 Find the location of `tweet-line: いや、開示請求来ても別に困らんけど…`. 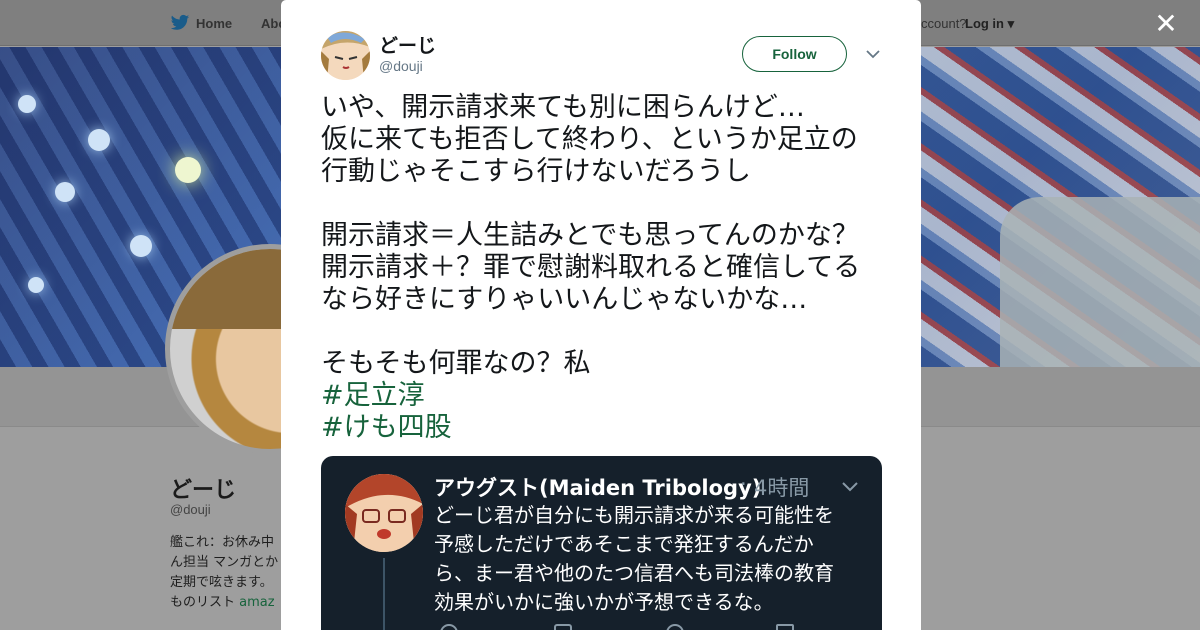

tweet-line: いや、開示請求来ても別に困らんけど… is located at coordinates (563, 107).